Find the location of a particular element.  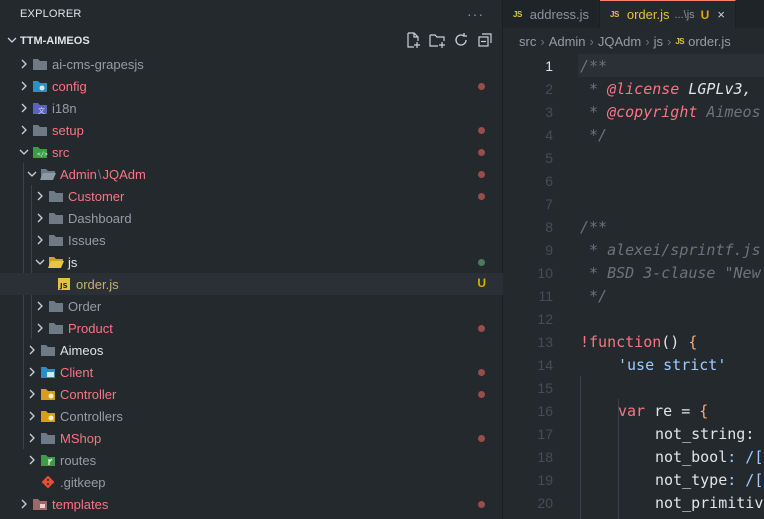

line-number: 8 is located at coordinates (549, 226).